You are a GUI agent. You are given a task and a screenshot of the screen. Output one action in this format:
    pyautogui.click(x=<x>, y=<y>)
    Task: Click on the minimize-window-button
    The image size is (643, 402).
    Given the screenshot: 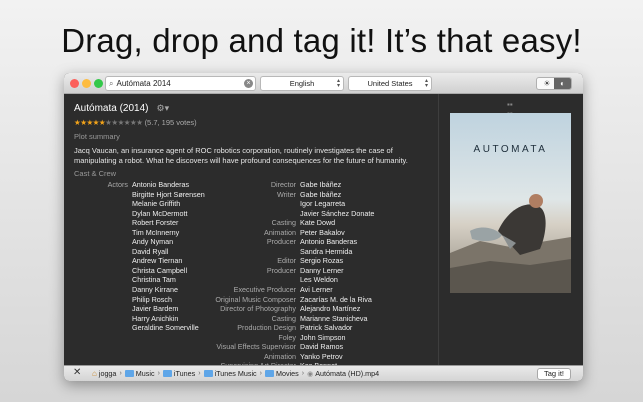 What is the action you would take?
    pyautogui.click(x=86, y=83)
    